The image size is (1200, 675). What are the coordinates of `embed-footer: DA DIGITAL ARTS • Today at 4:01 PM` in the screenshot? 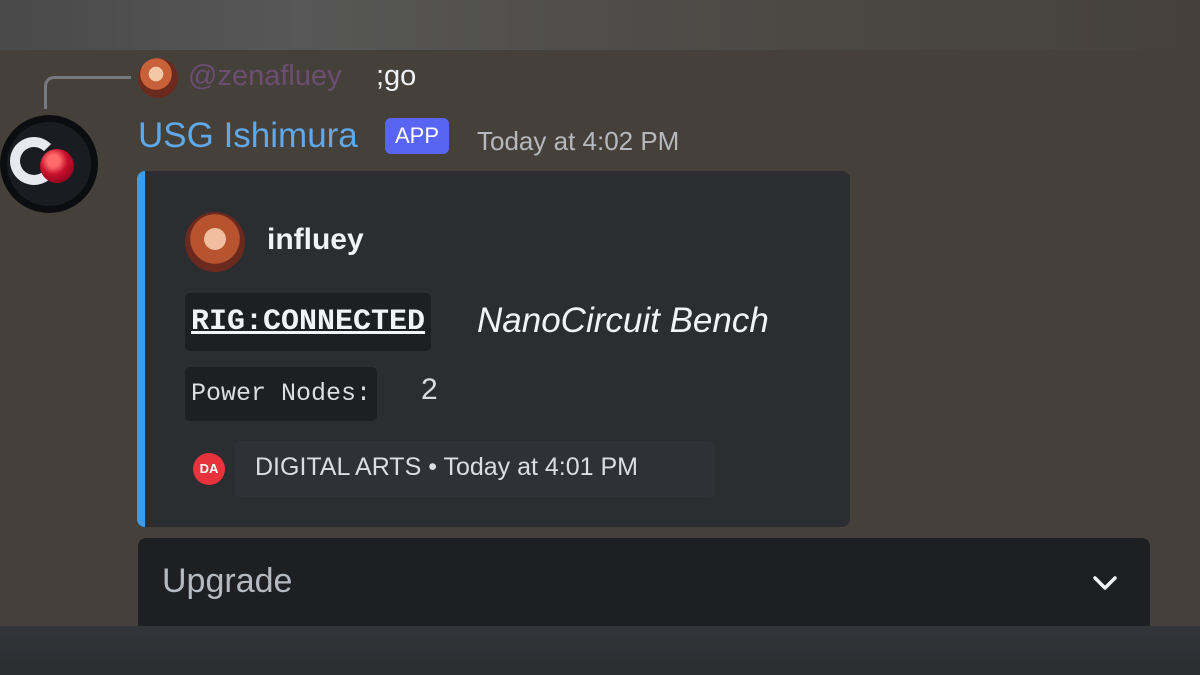 It's located at (450, 469).